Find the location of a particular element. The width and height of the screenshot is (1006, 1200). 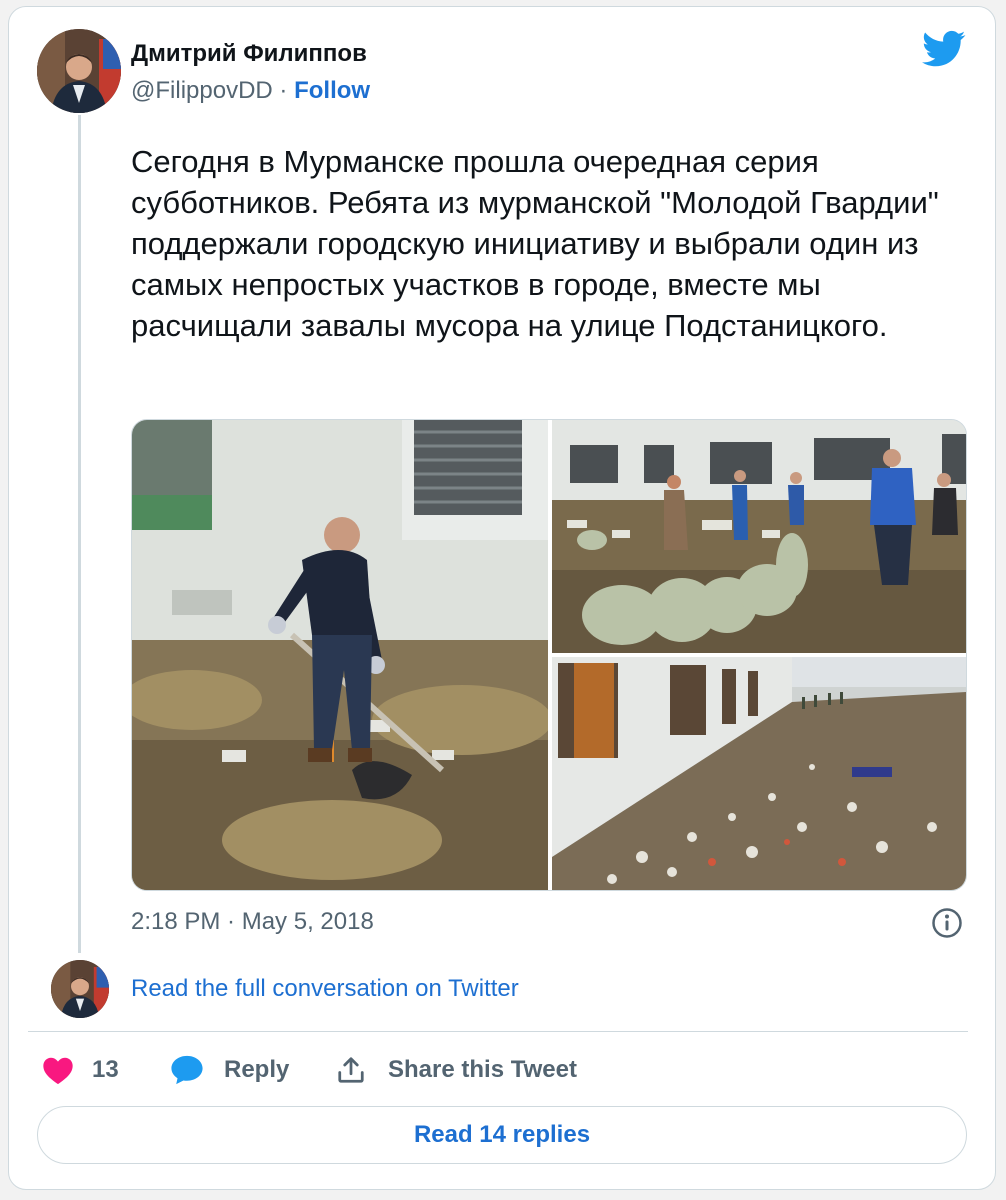

like-count: 13 is located at coordinates (105, 1069).